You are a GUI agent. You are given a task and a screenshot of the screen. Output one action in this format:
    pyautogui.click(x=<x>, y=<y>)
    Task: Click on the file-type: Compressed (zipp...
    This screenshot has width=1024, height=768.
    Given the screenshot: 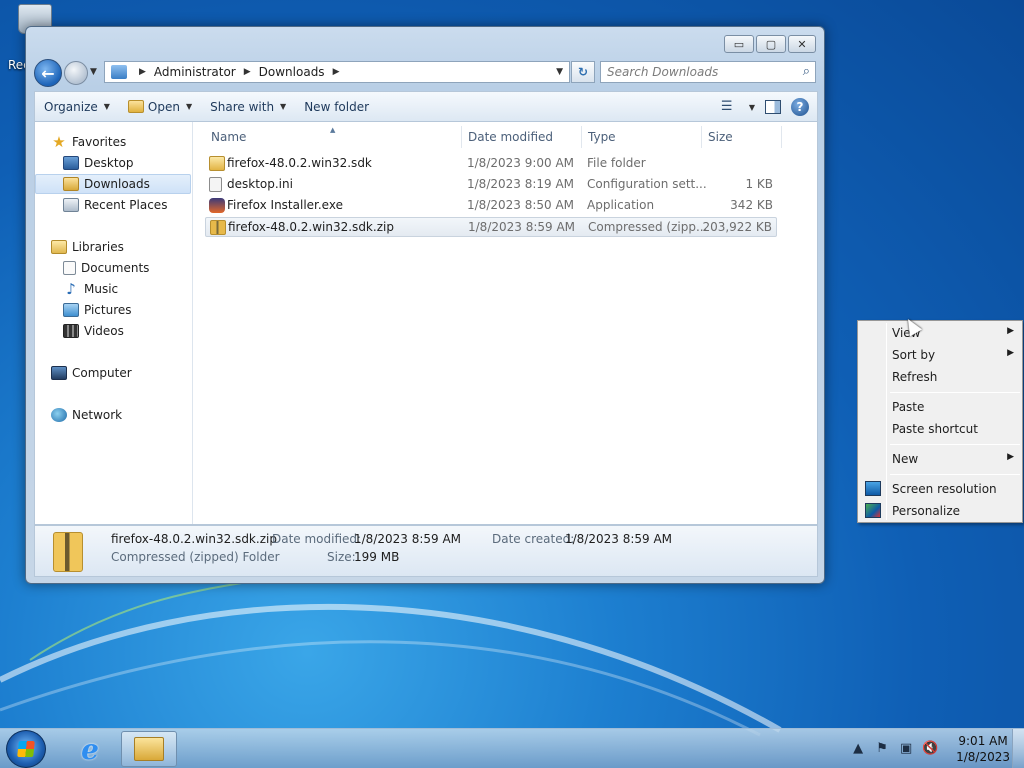 What is the action you would take?
    pyautogui.click(x=648, y=227)
    